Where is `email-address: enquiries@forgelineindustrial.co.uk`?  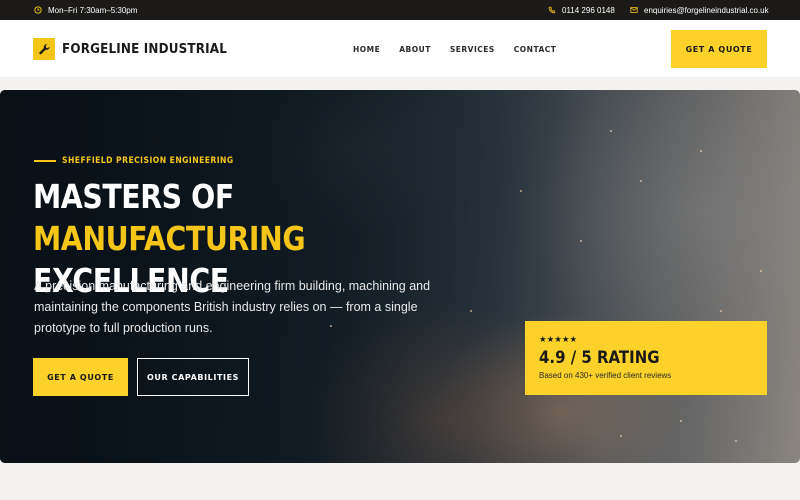
email-address: enquiries@forgelineindustrial.co.uk is located at coordinates (706, 10).